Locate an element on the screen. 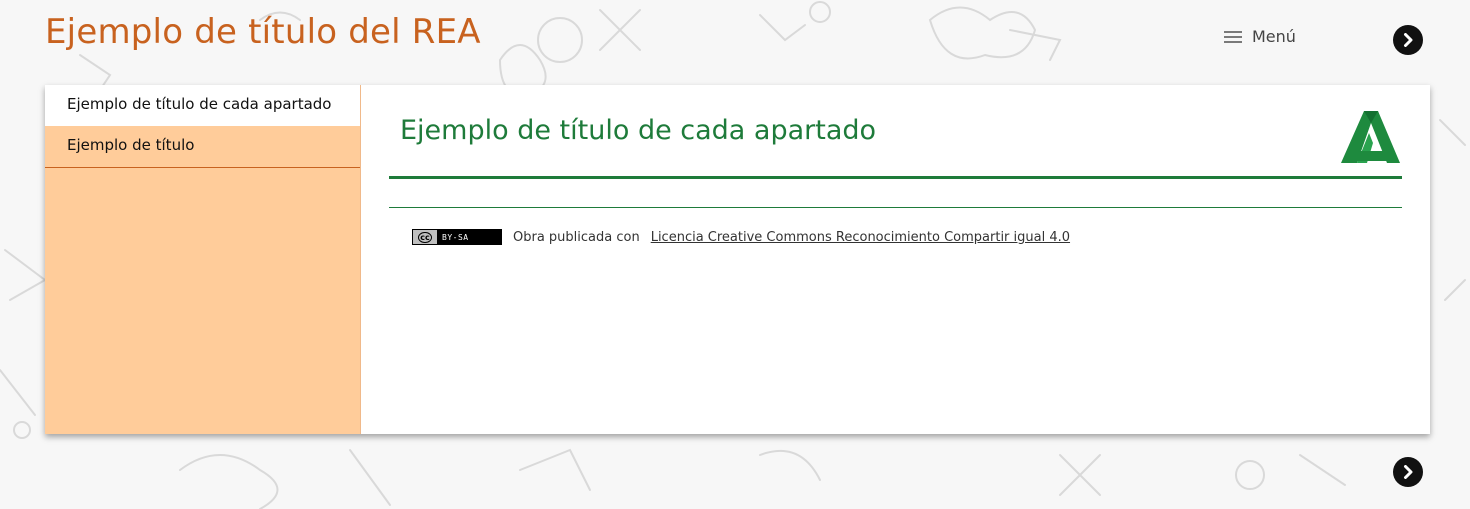  sidebar-item-label: Ejemplo de título de cada apartado is located at coordinates (199, 104).